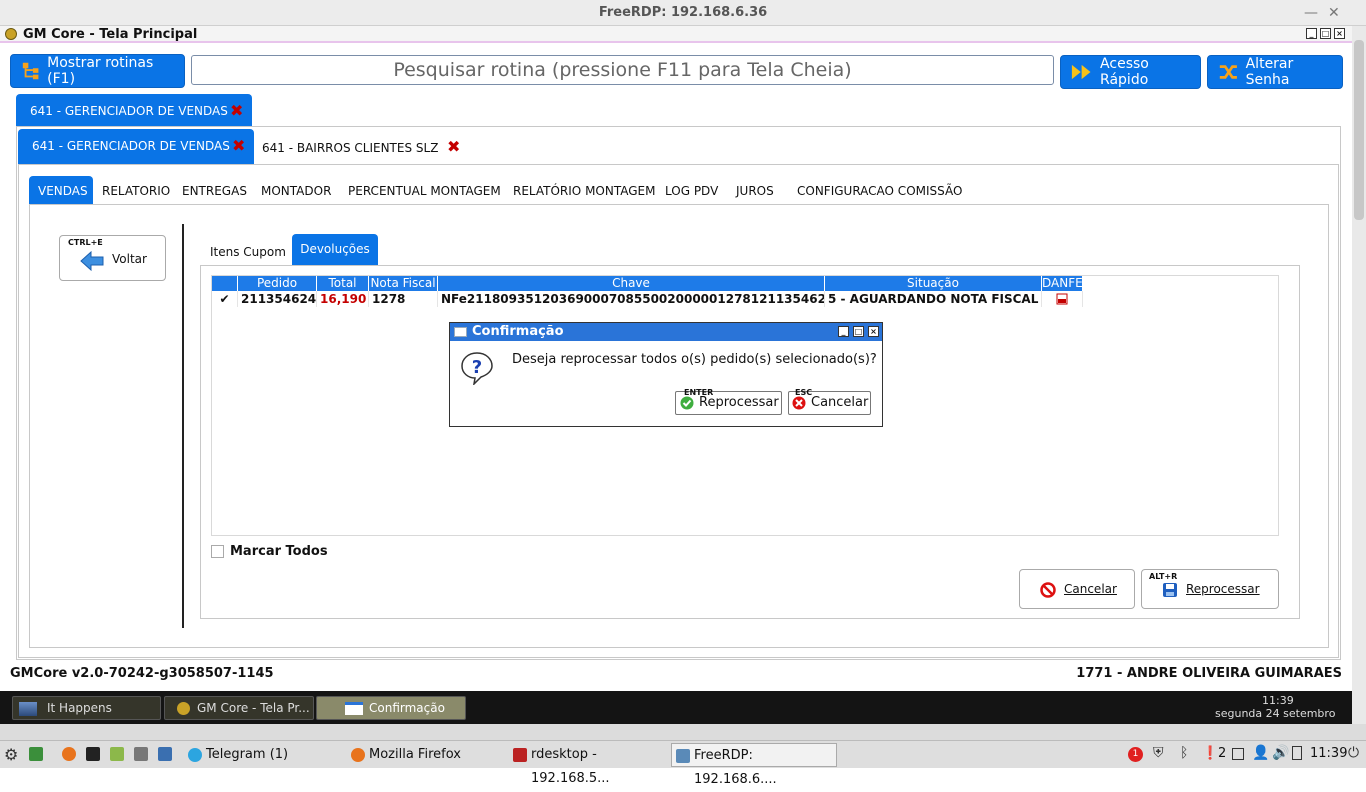 Image resolution: width=1366 pixels, height=792 pixels. What do you see at coordinates (1297, 753) in the screenshot?
I see `battery-icon` at bounding box center [1297, 753].